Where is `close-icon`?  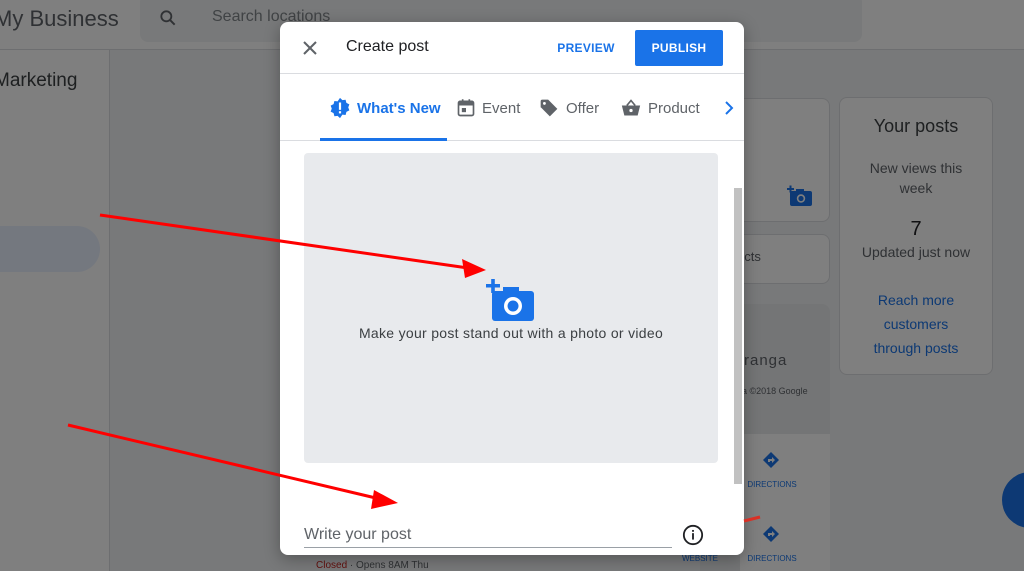 close-icon is located at coordinates (310, 48).